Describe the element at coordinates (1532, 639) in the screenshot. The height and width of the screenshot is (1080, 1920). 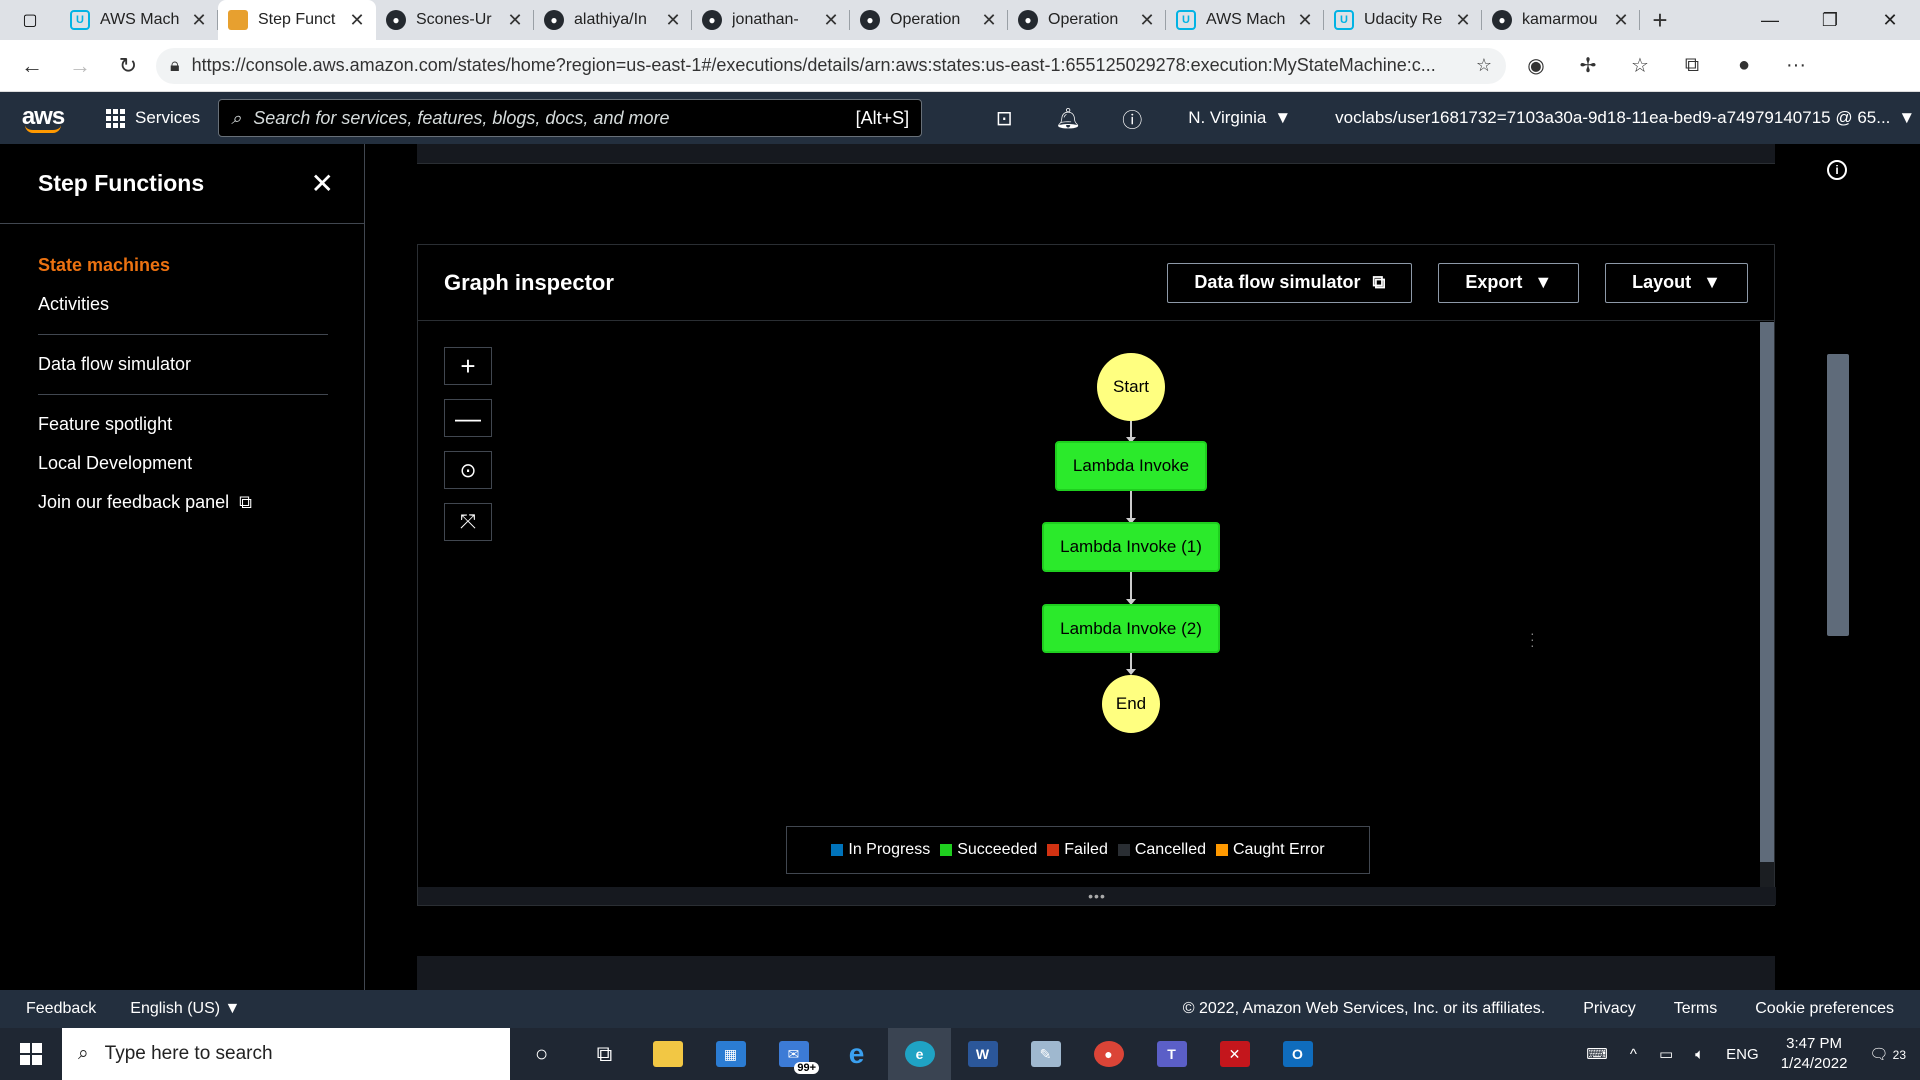
I see `split-handle-icon: · · ·` at that location.